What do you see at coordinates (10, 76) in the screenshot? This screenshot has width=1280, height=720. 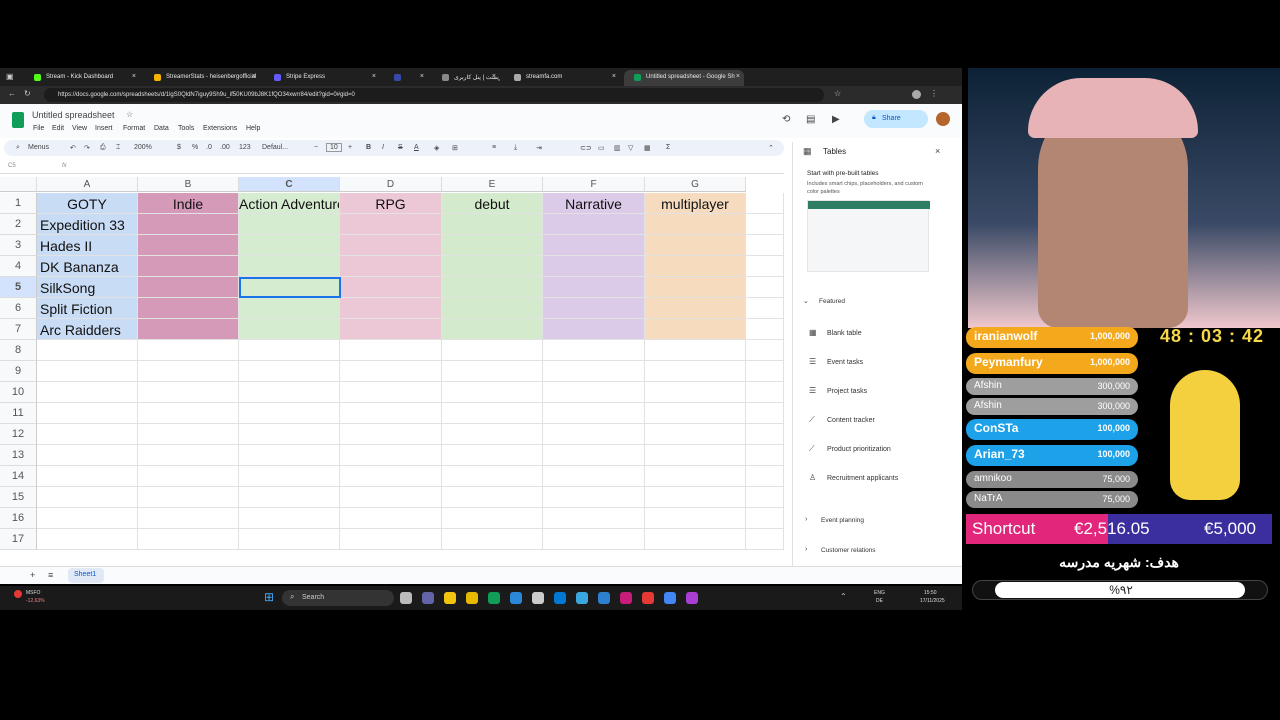 I see `tab-actions-icon: ▣` at bounding box center [10, 76].